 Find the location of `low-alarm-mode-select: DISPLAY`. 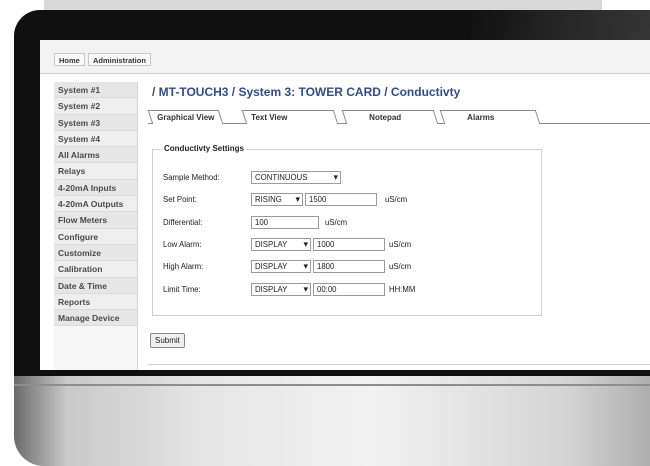

low-alarm-mode-select: DISPLAY is located at coordinates (281, 244).